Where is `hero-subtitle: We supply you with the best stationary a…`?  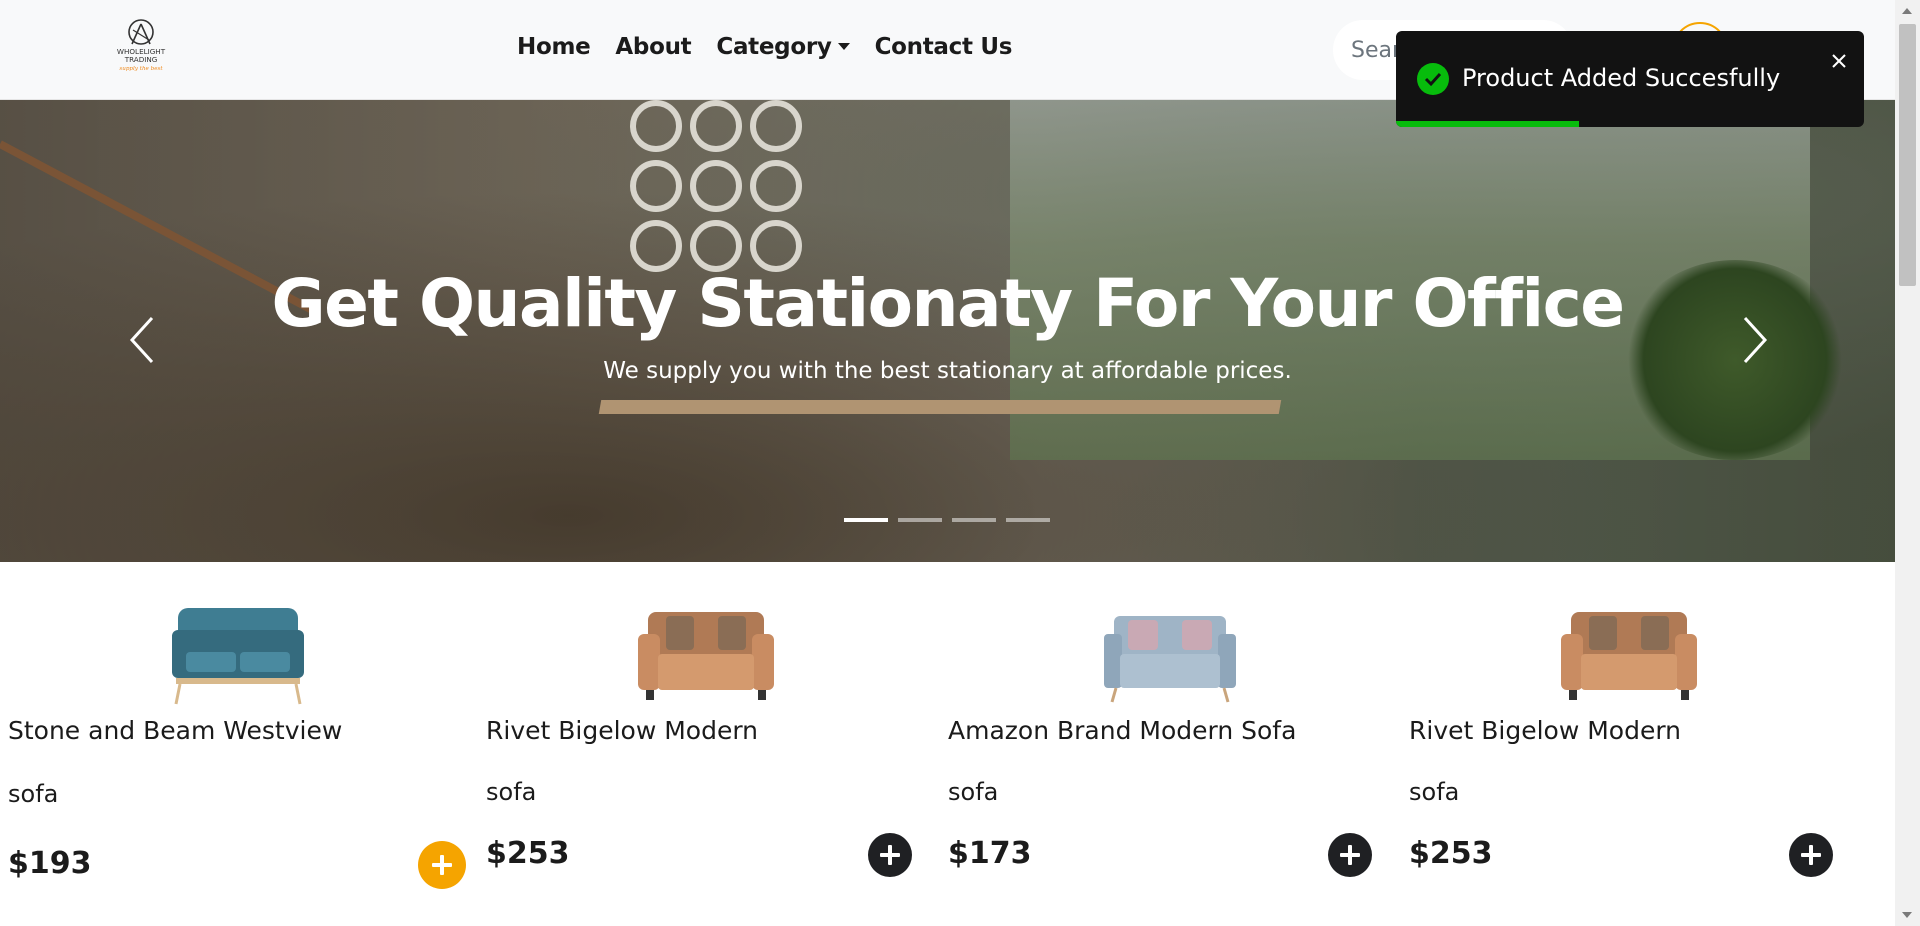 hero-subtitle: We supply you with the best stationary a… is located at coordinates (947, 371).